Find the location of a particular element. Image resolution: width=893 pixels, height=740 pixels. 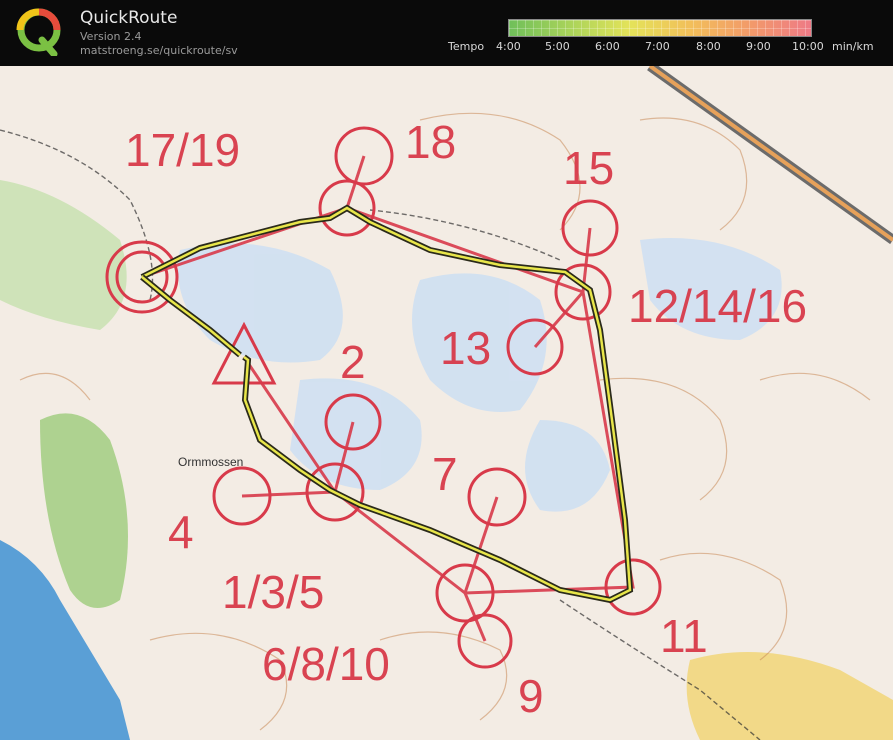

control-label-9: 9 is located at coordinates (531, 696).